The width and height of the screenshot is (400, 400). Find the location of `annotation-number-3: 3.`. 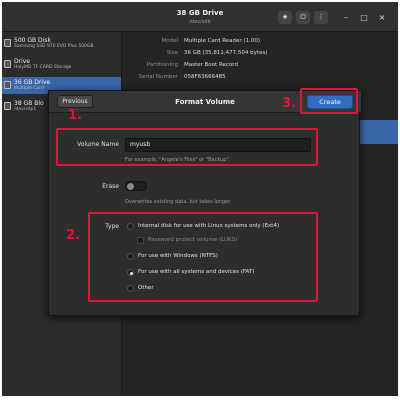

annotation-number-3: 3. is located at coordinates (289, 103).